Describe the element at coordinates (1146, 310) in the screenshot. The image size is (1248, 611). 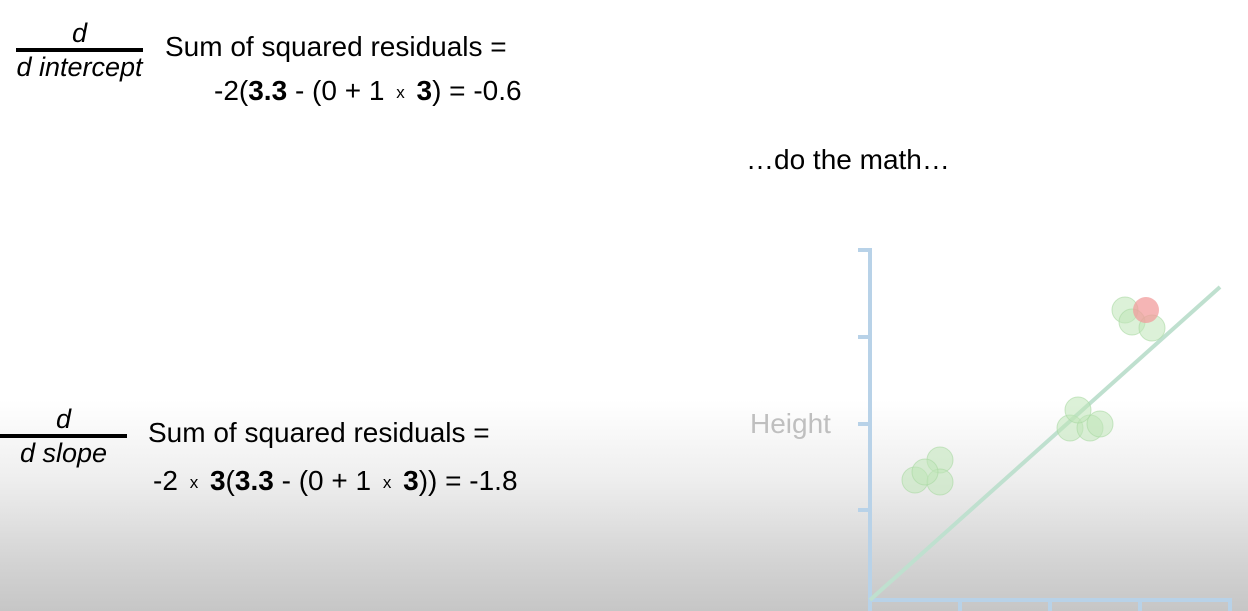
I see `highlighted-data-point` at that location.